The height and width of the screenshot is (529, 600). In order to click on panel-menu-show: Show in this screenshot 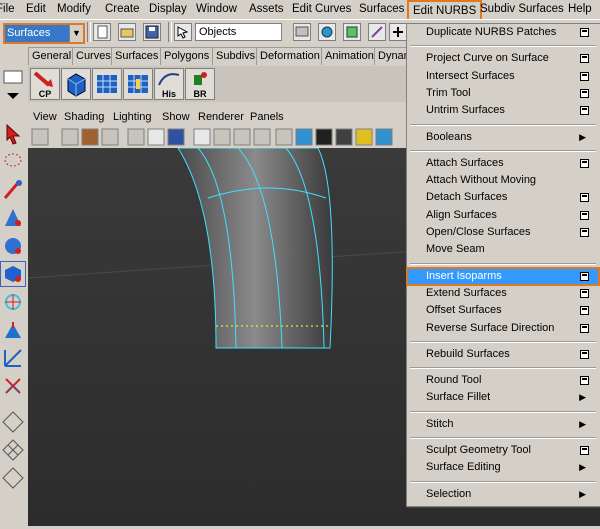, I will do `click(176, 117)`.